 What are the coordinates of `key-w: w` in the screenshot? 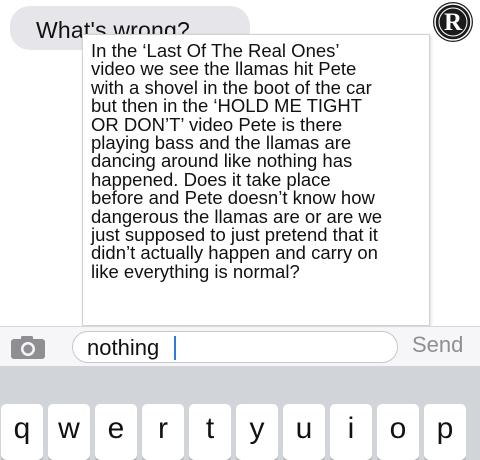 It's located at (69, 432).